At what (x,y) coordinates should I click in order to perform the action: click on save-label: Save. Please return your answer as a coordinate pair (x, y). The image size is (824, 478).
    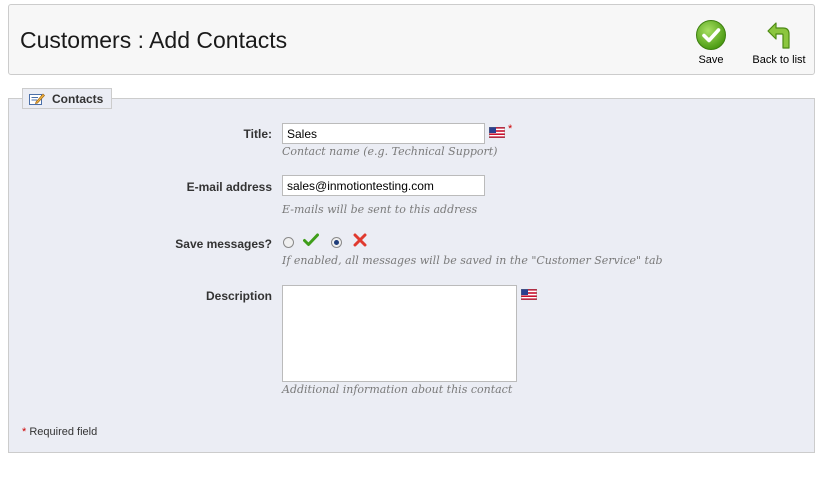
    Looking at the image, I should click on (711, 60).